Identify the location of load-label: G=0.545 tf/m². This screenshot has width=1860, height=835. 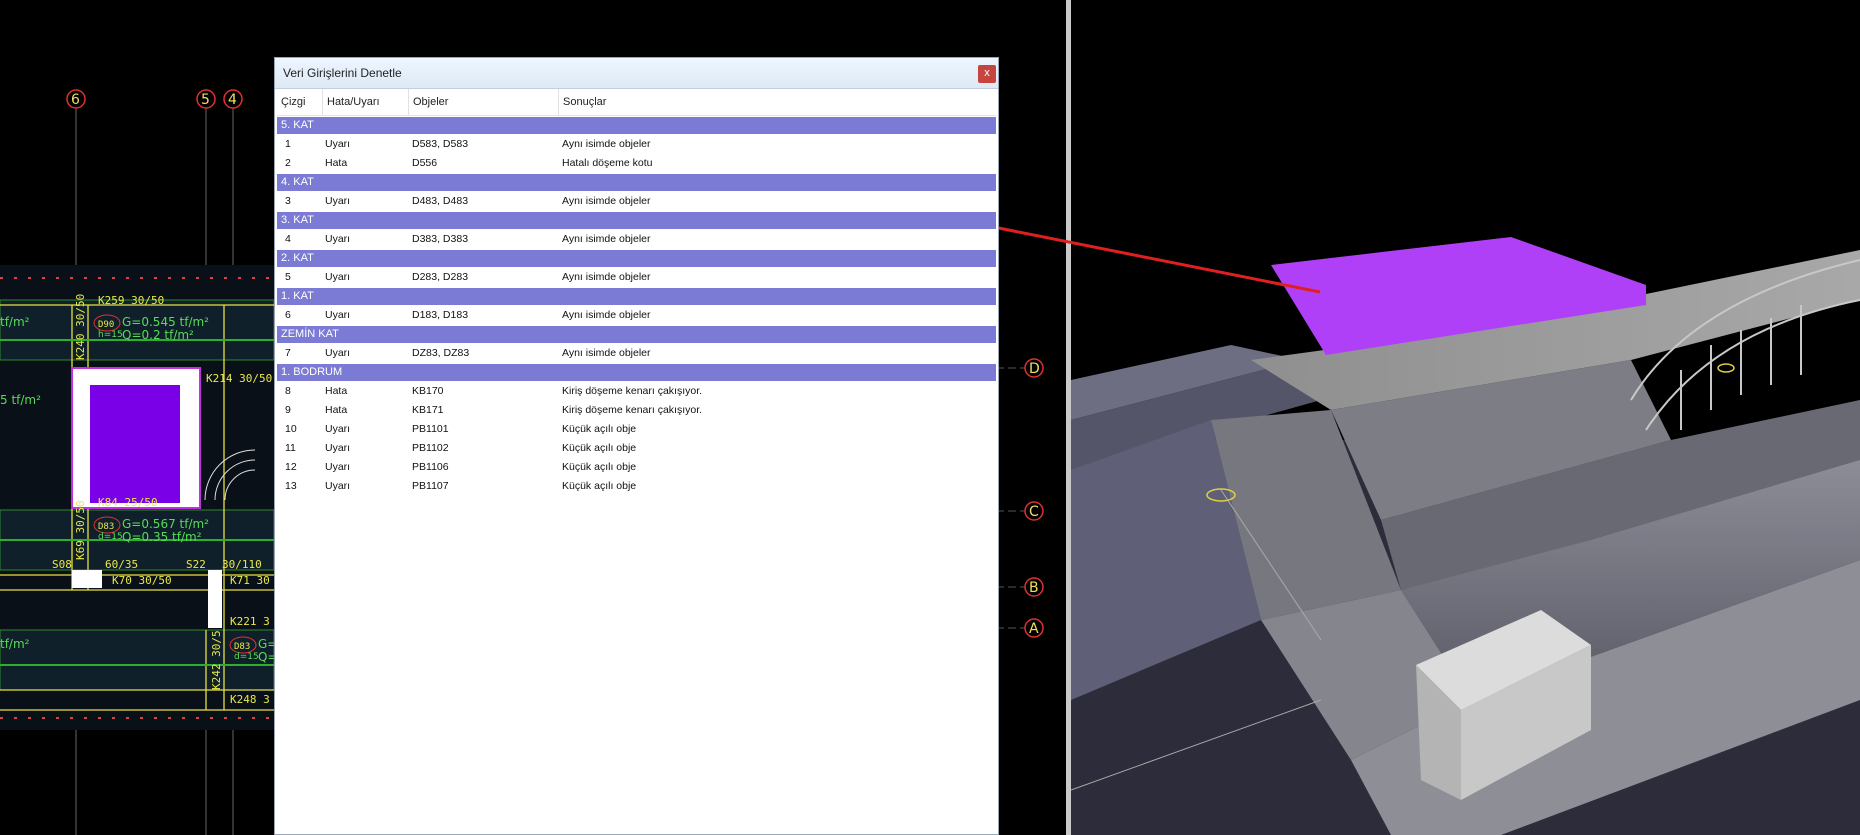
(165, 322).